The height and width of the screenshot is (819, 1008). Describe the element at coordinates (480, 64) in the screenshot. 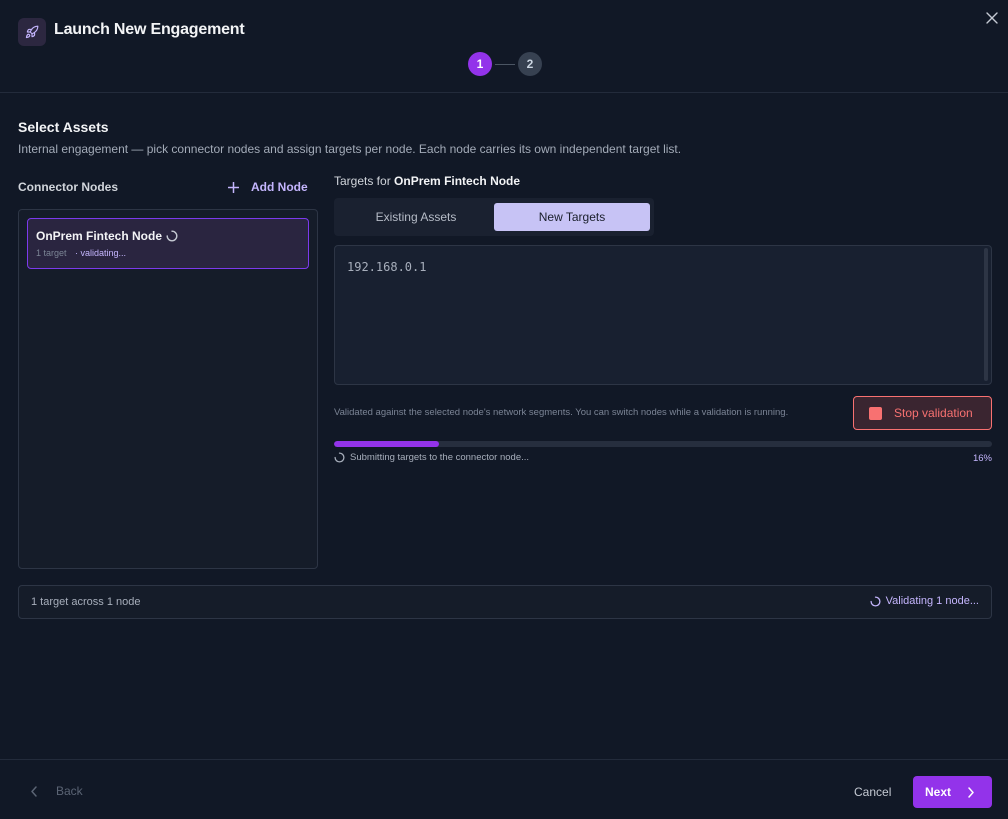

I see `step-1: 1` at that location.